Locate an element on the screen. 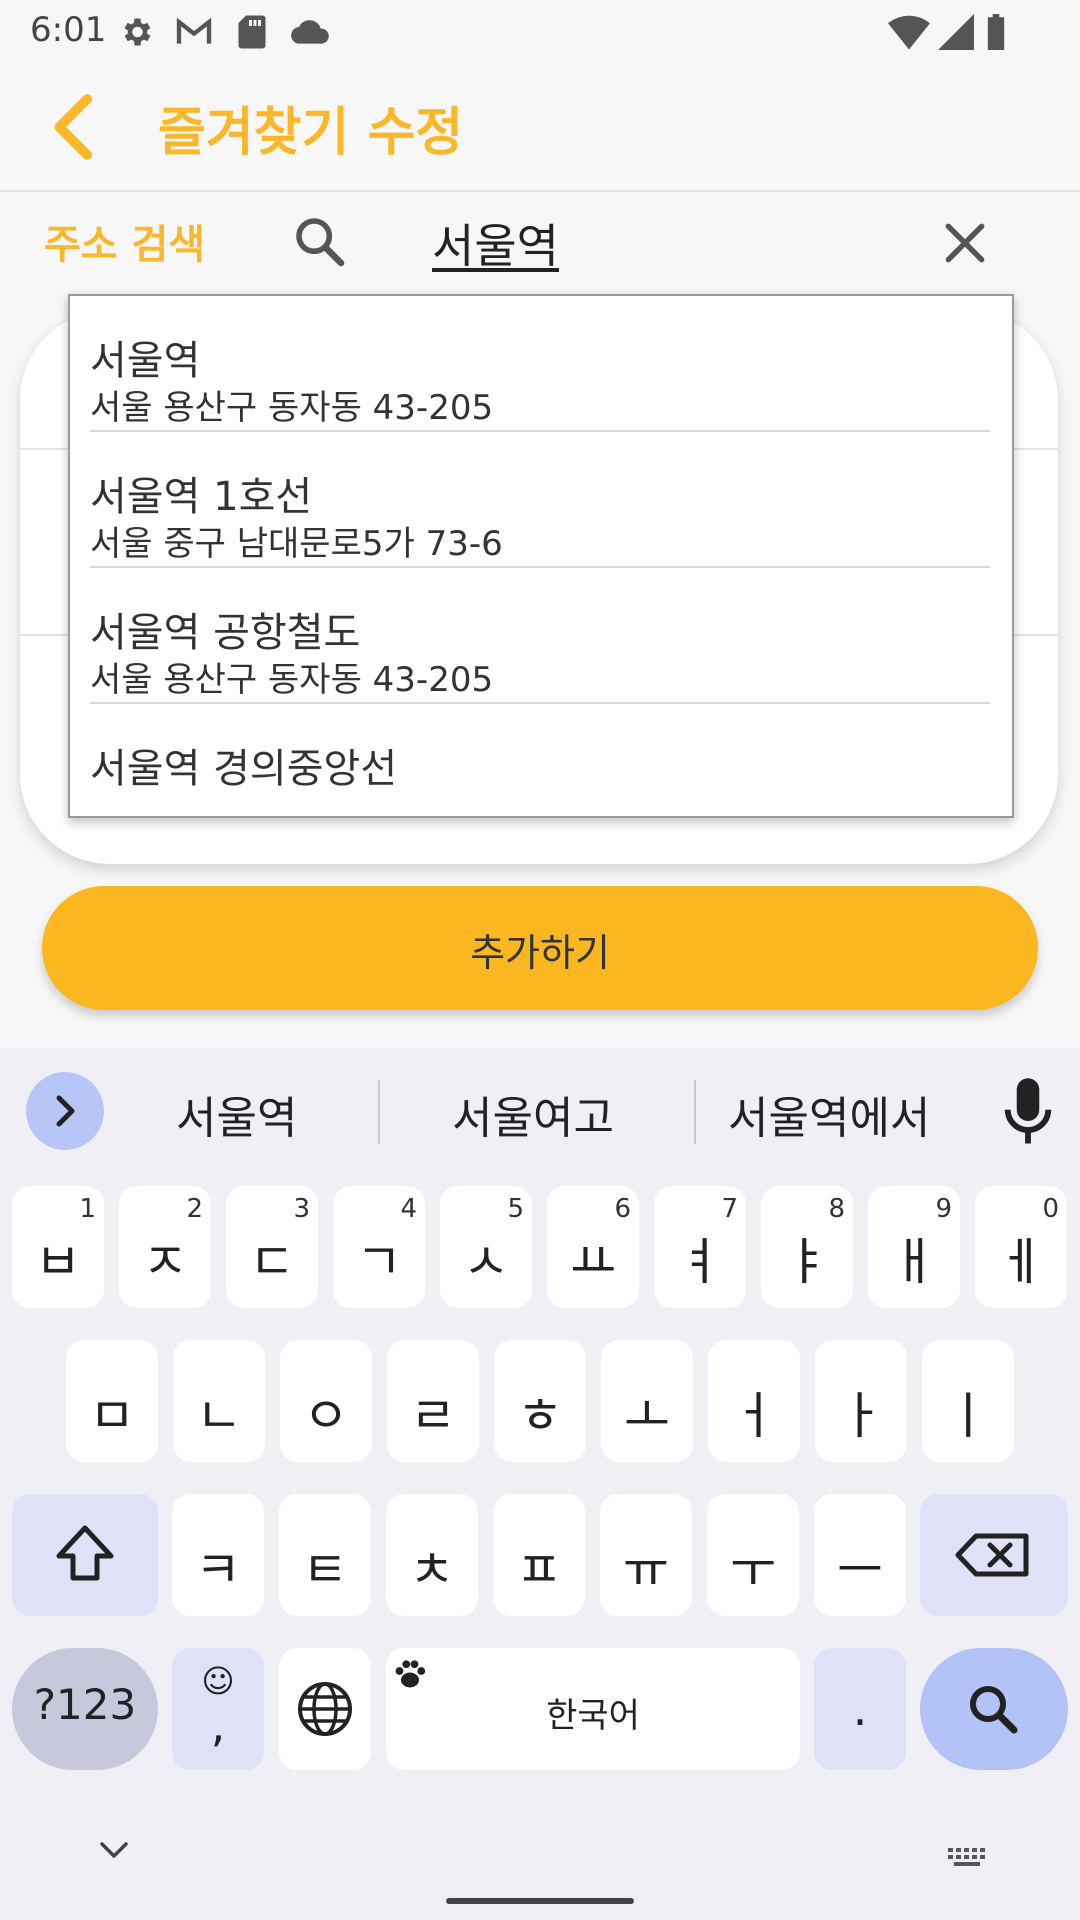 The height and width of the screenshot is (1920, 1080). key-label: ㅛ is located at coordinates (593, 1262).